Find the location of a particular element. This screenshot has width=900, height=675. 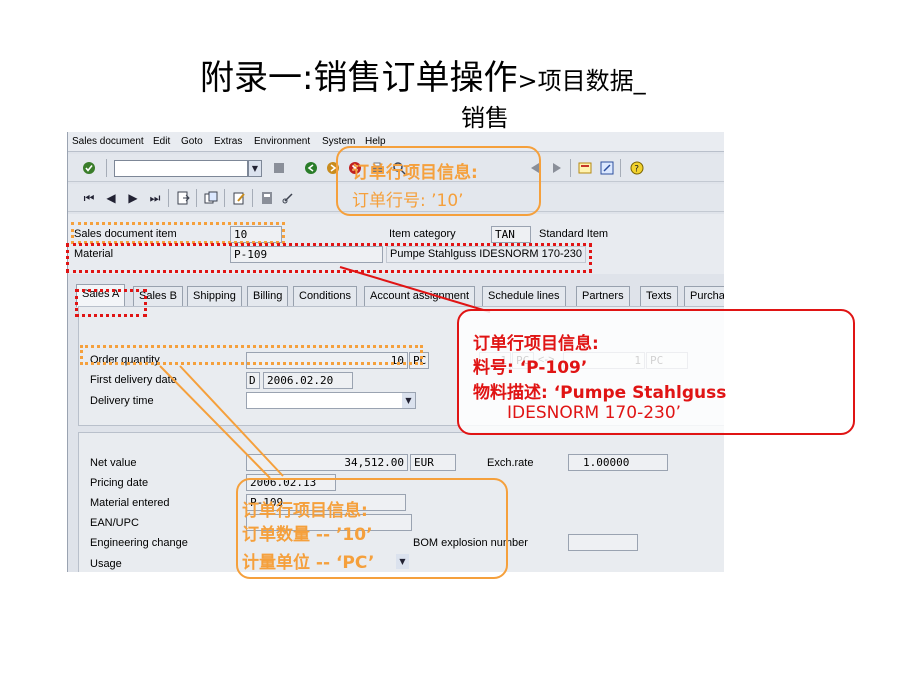

callout-bottom-unit: 计量单位 -- ‘PC’ is located at coordinates (308, 563).